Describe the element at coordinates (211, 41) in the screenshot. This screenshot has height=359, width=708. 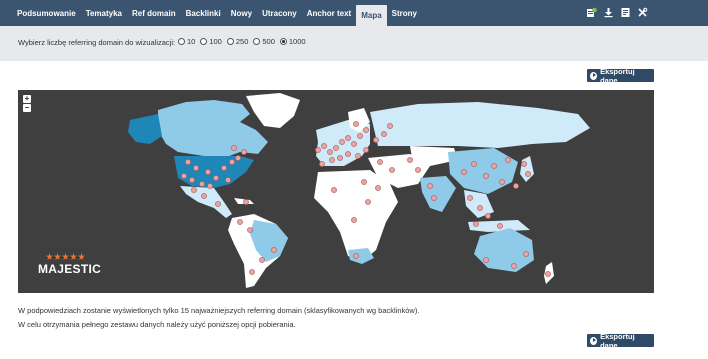
I see `radio-100: 100` at that location.